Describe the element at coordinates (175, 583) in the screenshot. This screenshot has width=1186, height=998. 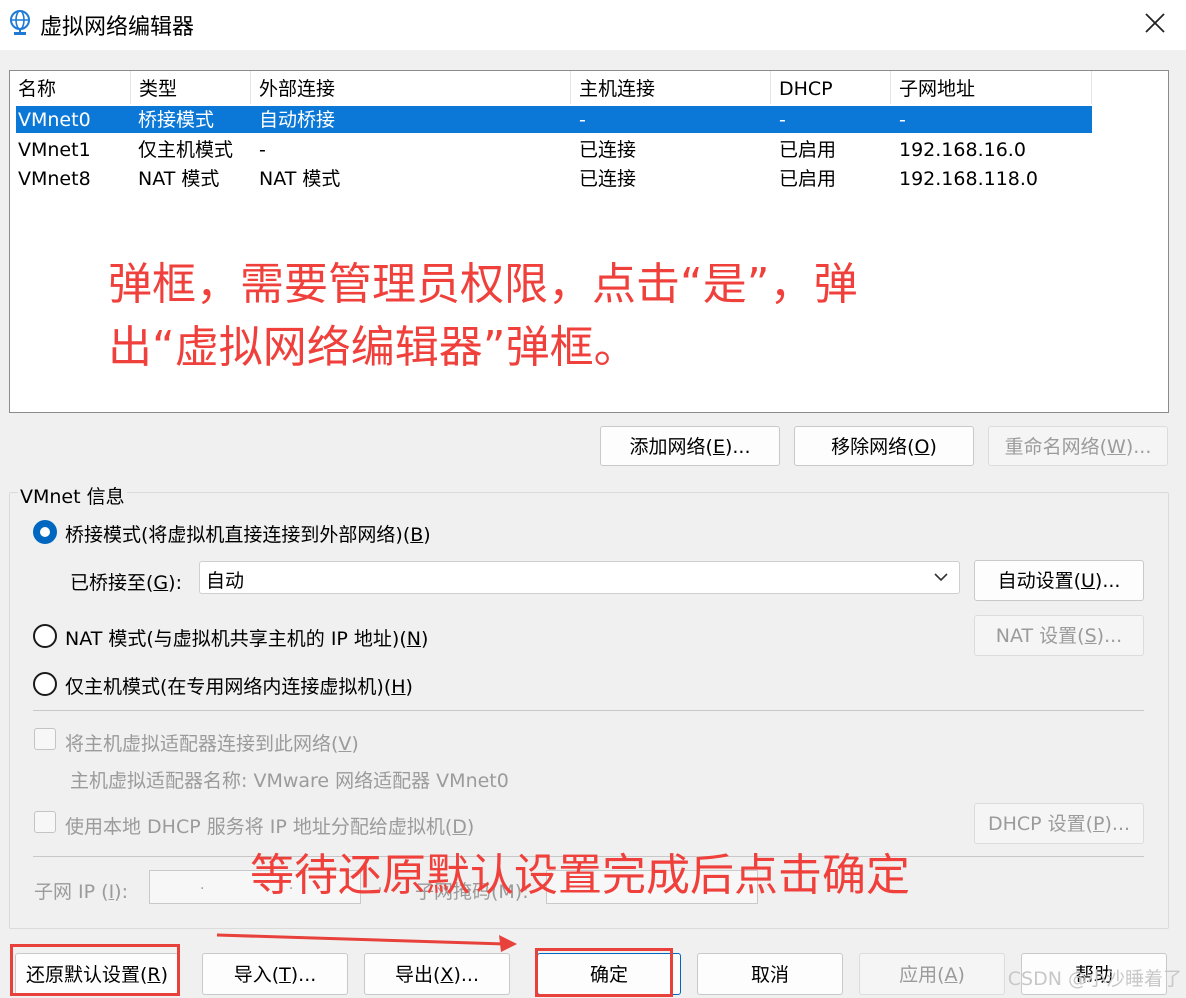
I see `bridged-to-suffix: ):` at that location.